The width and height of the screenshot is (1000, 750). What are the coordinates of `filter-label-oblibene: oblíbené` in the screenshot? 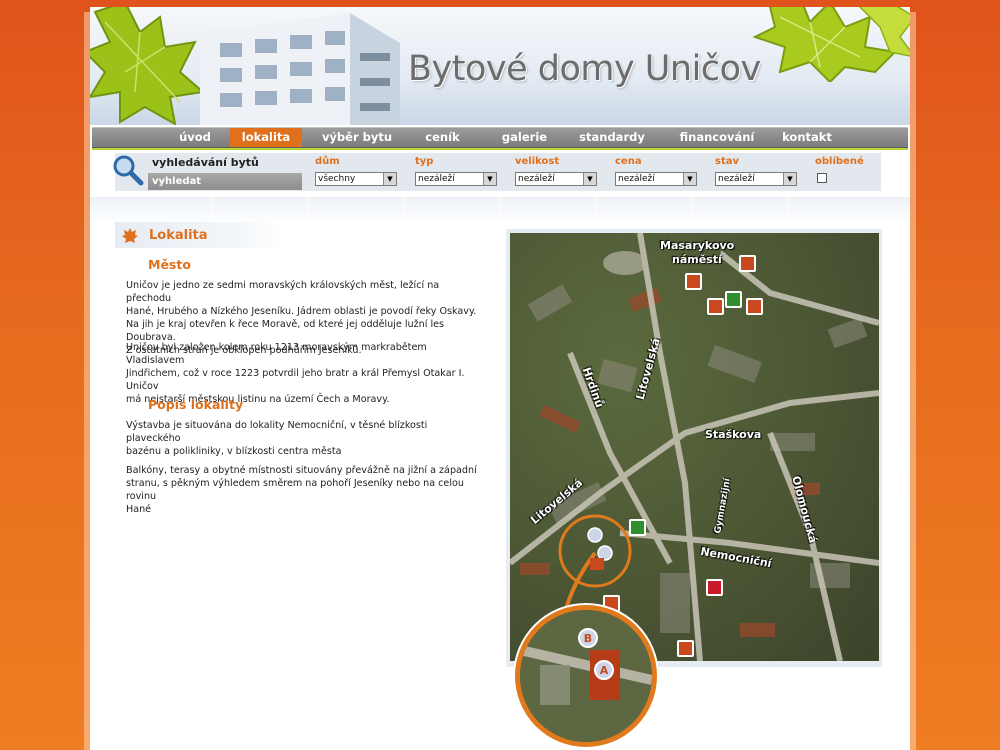 It's located at (839, 161).